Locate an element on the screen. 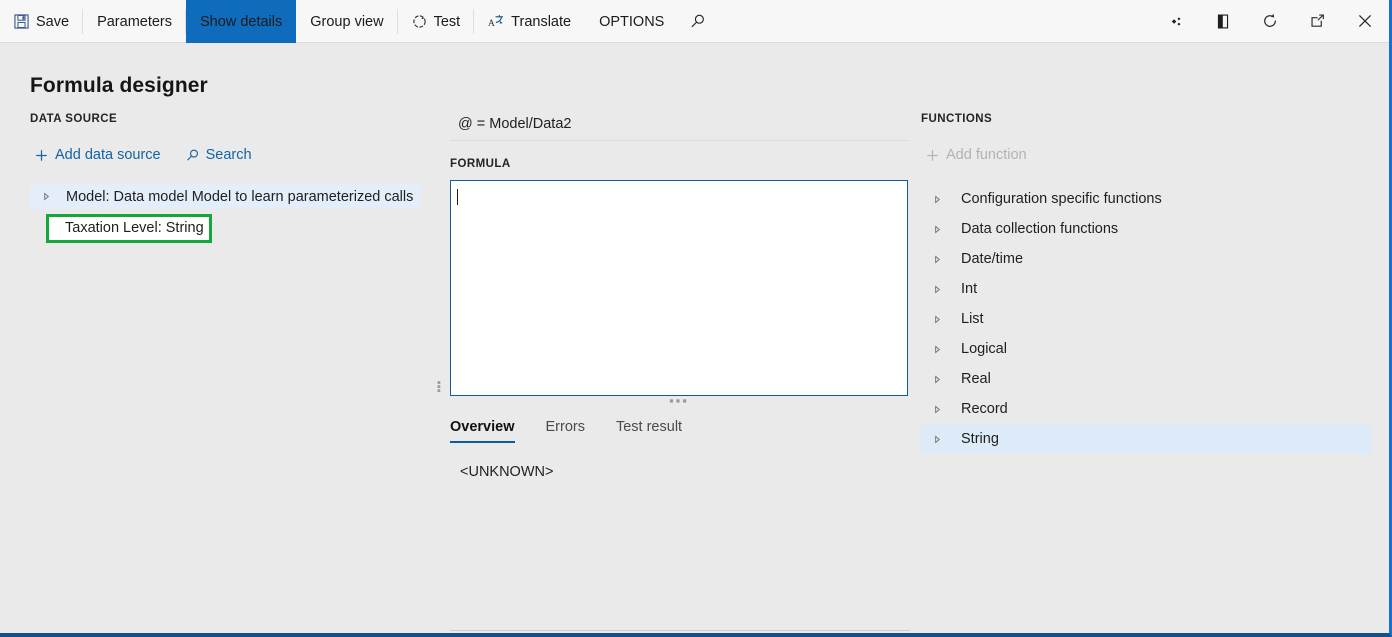 Image resolution: width=1392 pixels, height=637 pixels. data-source-search-button: Search is located at coordinates (219, 155).